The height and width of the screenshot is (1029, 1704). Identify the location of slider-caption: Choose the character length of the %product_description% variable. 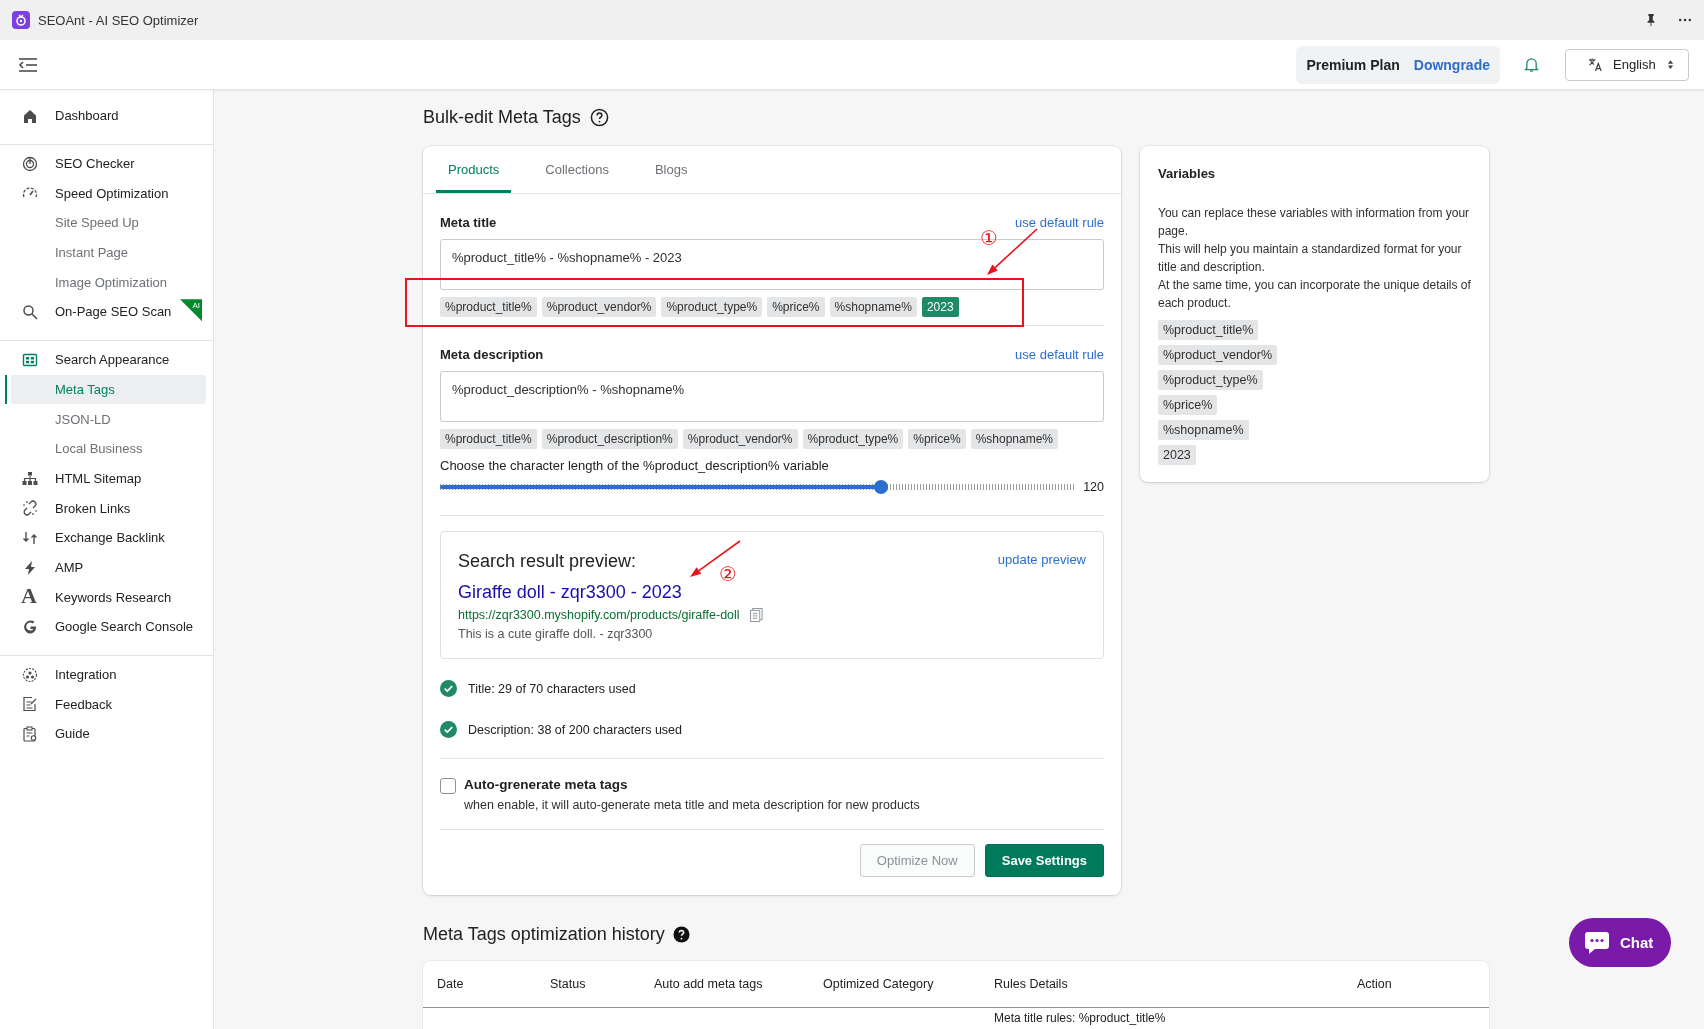
(635, 465).